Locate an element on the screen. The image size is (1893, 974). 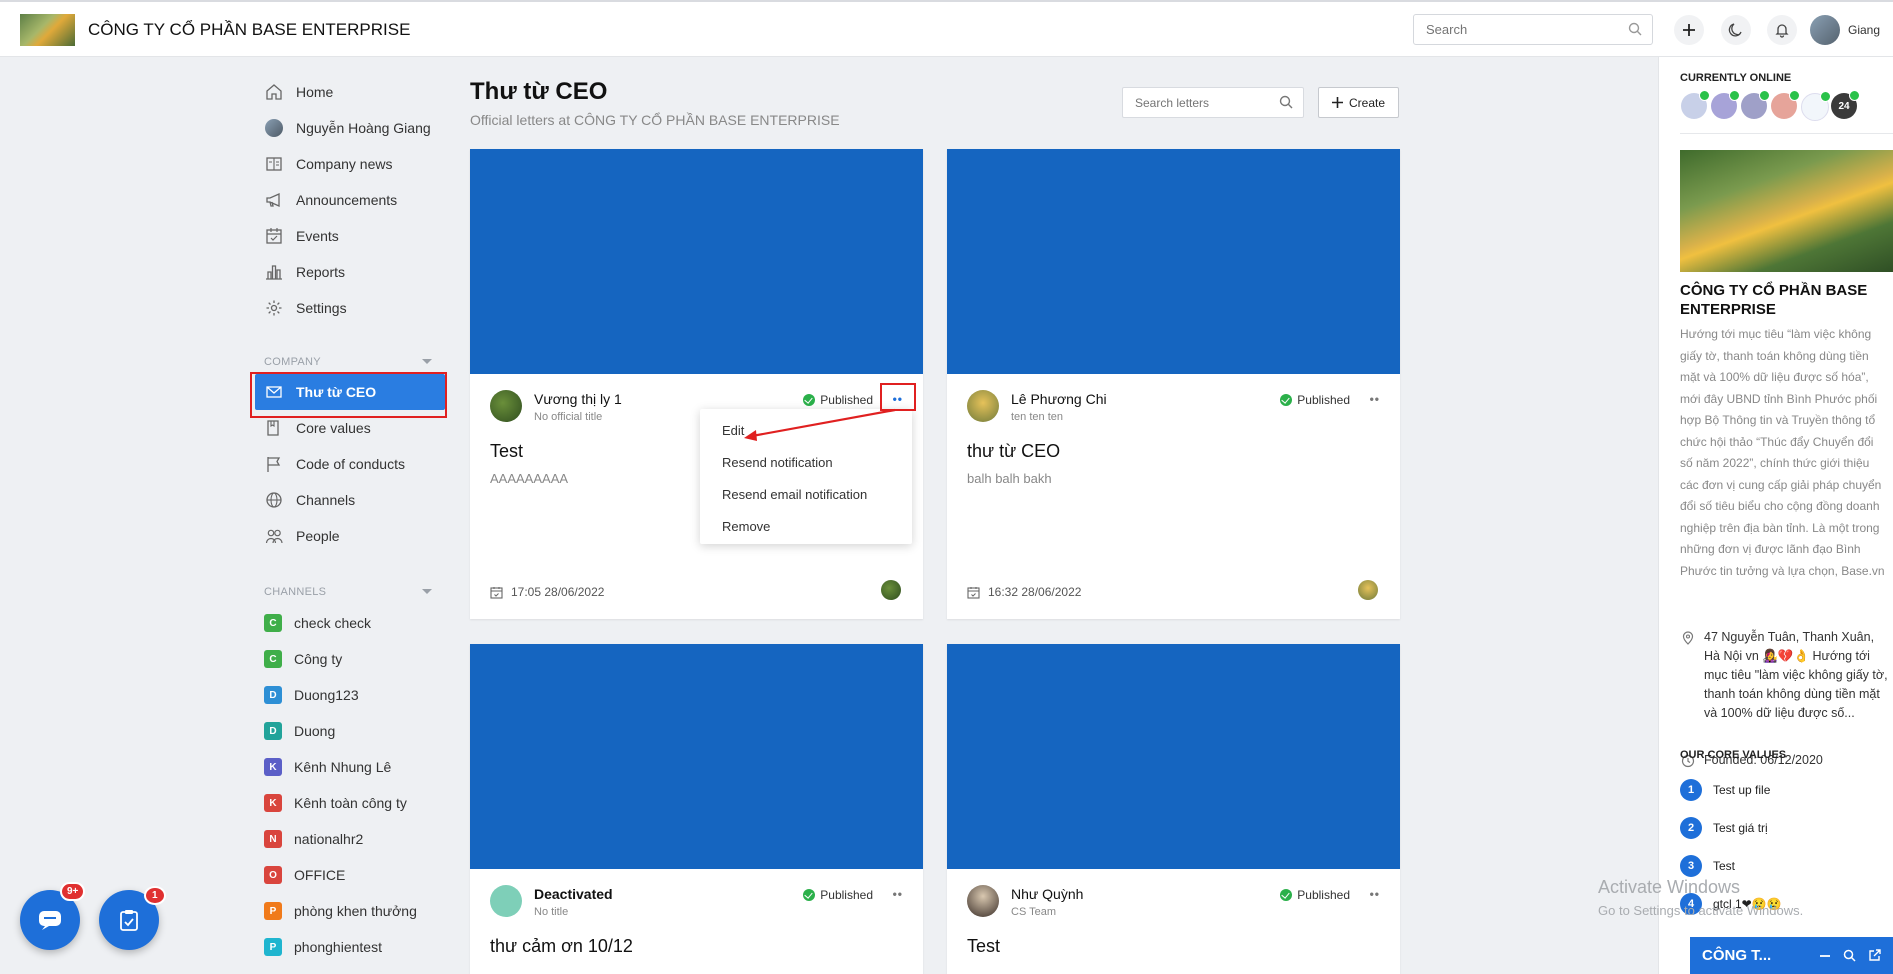
core-value-item: 2 Test giá trị is located at coordinates (1724, 828).